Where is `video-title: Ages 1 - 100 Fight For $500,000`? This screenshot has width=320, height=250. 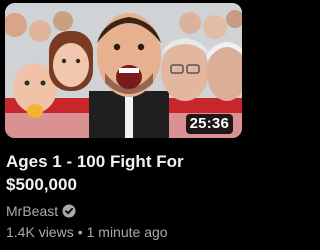
video-title: Ages 1 - 100 Fight For $500,000 is located at coordinates (118, 173).